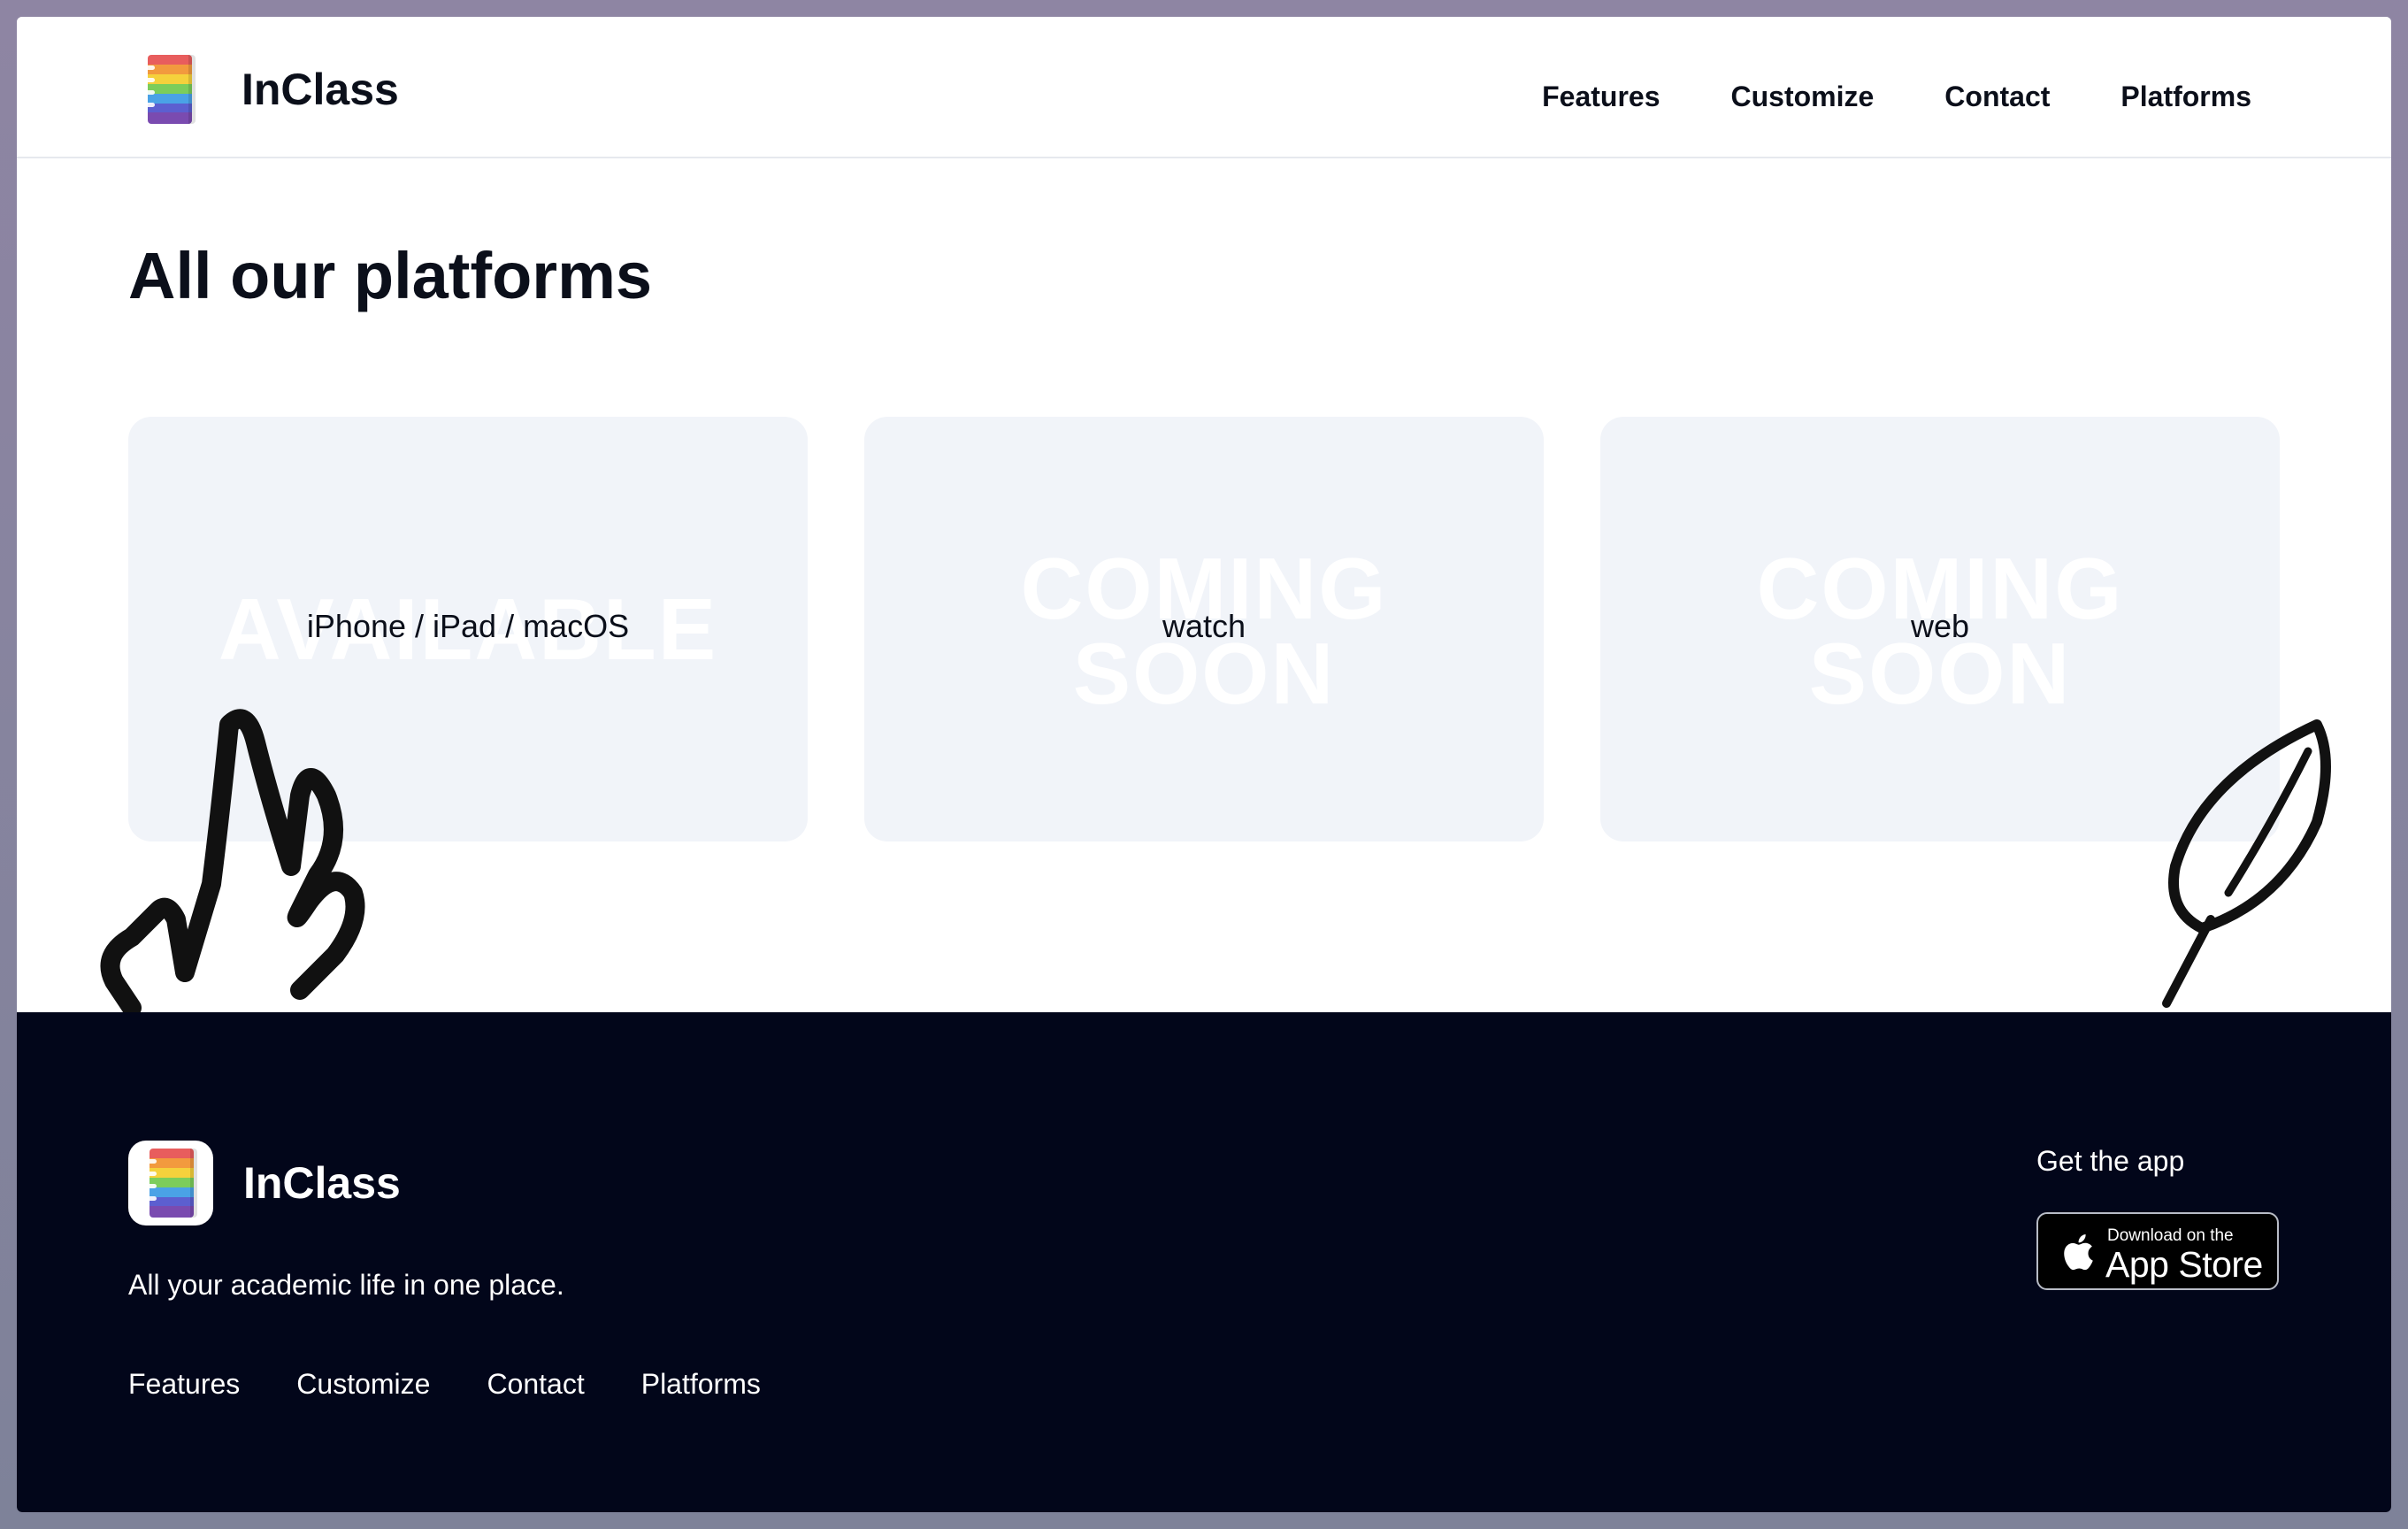 Image resolution: width=2408 pixels, height=1529 pixels. I want to click on grass-doodle-icon, so click(233, 863).